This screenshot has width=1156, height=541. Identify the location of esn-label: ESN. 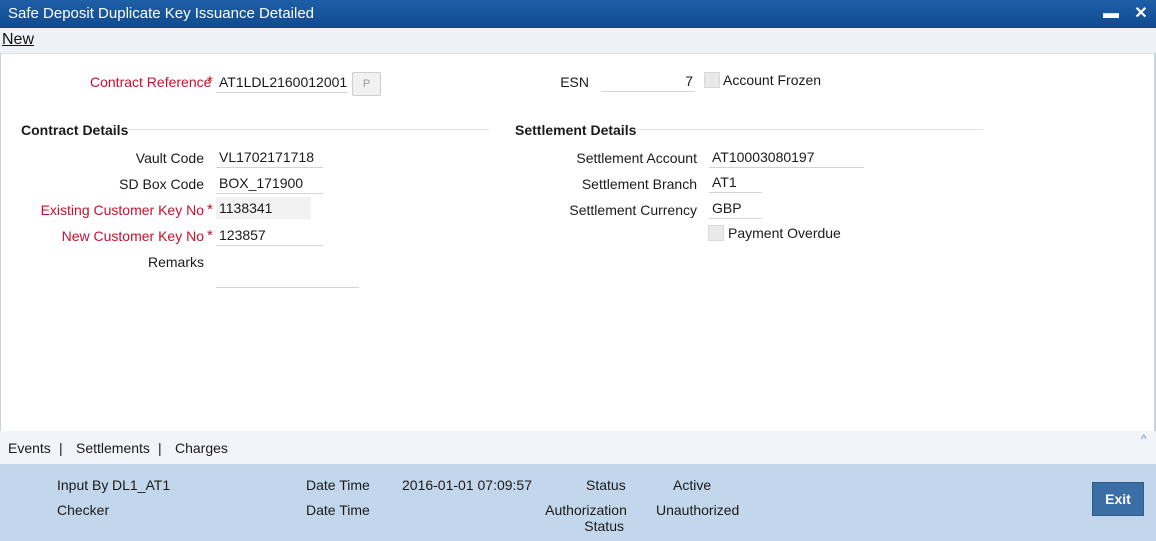
(574, 82).